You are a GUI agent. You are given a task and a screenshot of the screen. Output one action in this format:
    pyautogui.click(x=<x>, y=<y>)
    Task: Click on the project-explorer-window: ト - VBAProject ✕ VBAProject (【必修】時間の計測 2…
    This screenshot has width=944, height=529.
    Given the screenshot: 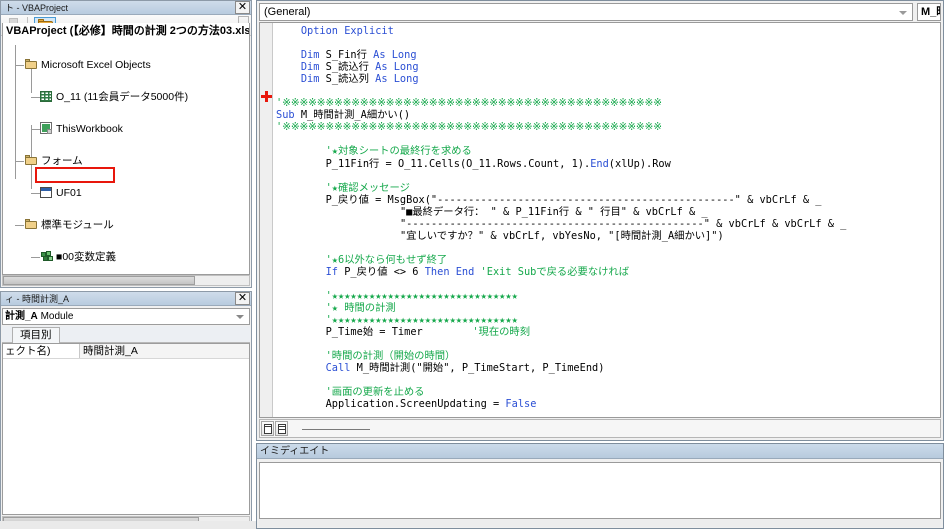 What is the action you would take?
    pyautogui.click(x=126, y=144)
    